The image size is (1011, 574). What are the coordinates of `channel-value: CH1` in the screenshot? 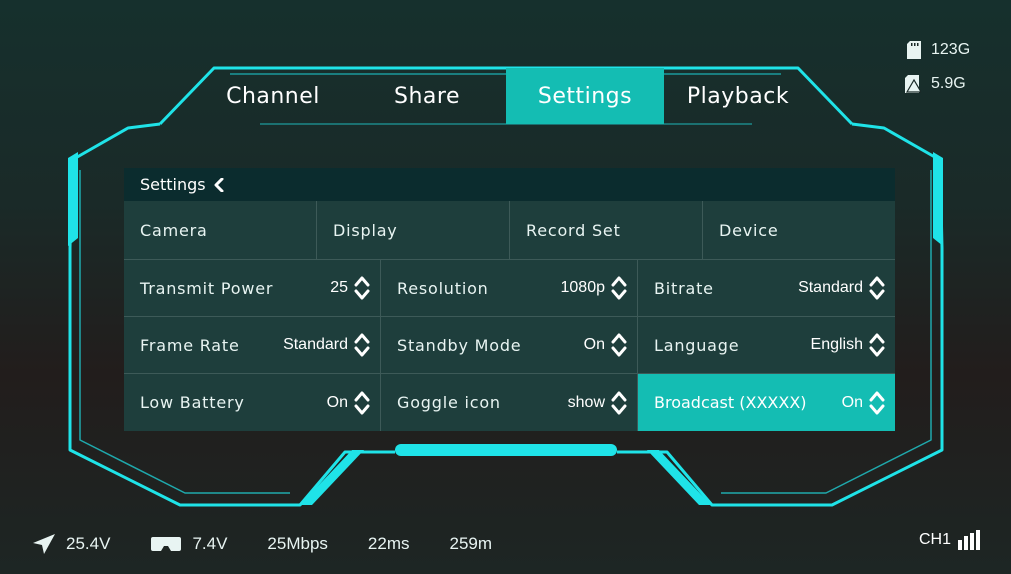 It's located at (934, 539).